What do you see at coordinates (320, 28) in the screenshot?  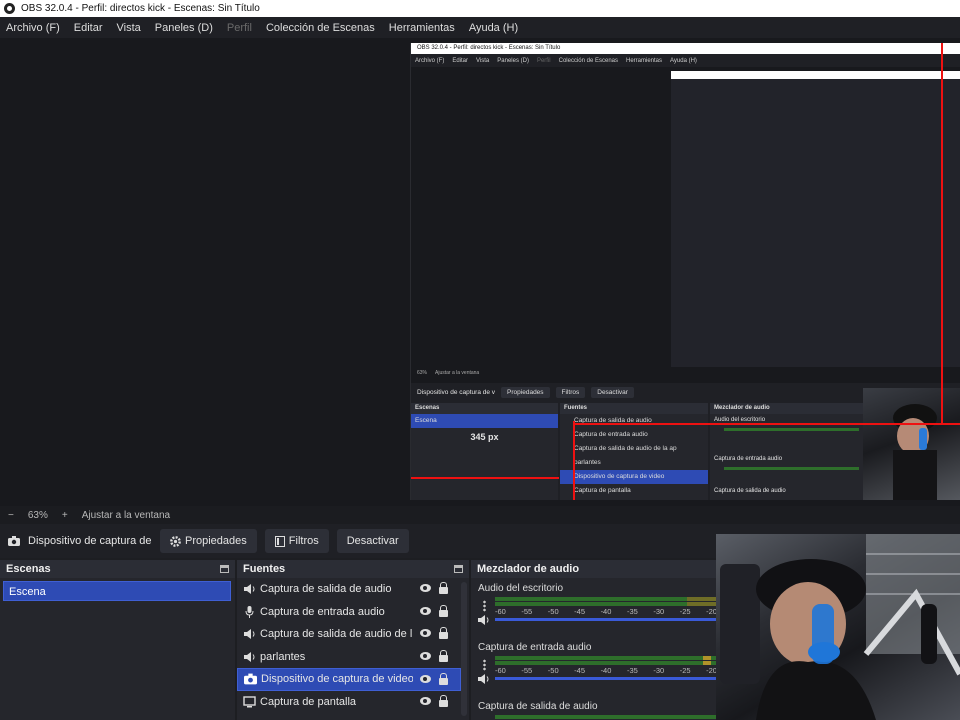 I see `menu-coleccion-escenas: Colección de Escenas` at bounding box center [320, 28].